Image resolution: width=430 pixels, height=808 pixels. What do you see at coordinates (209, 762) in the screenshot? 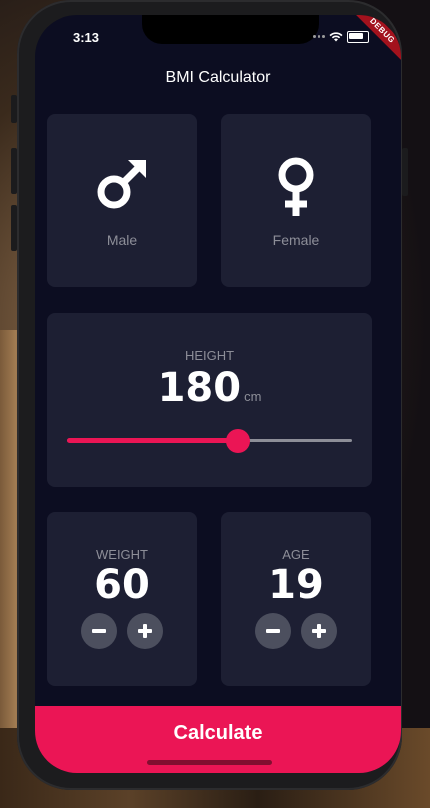
I see `home-indicator` at bounding box center [209, 762].